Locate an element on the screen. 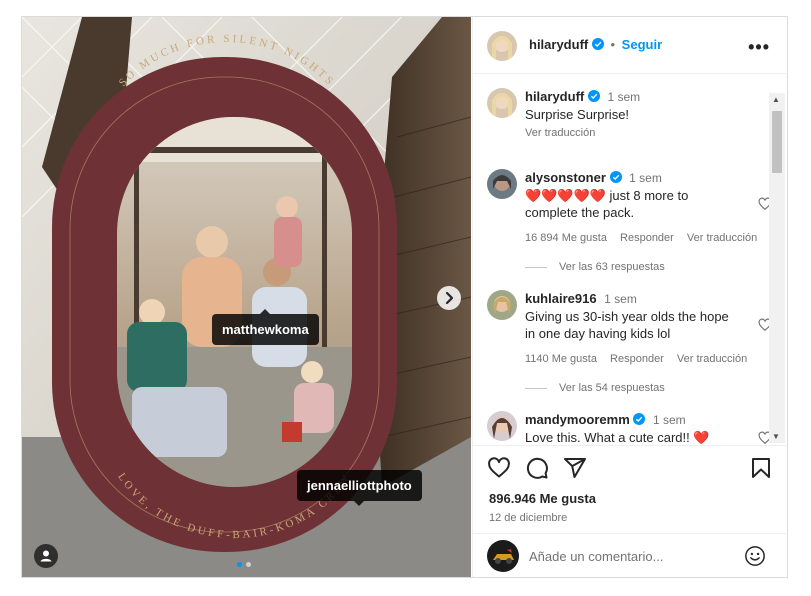  likes-count: 896.946 Me gusta is located at coordinates (542, 498).